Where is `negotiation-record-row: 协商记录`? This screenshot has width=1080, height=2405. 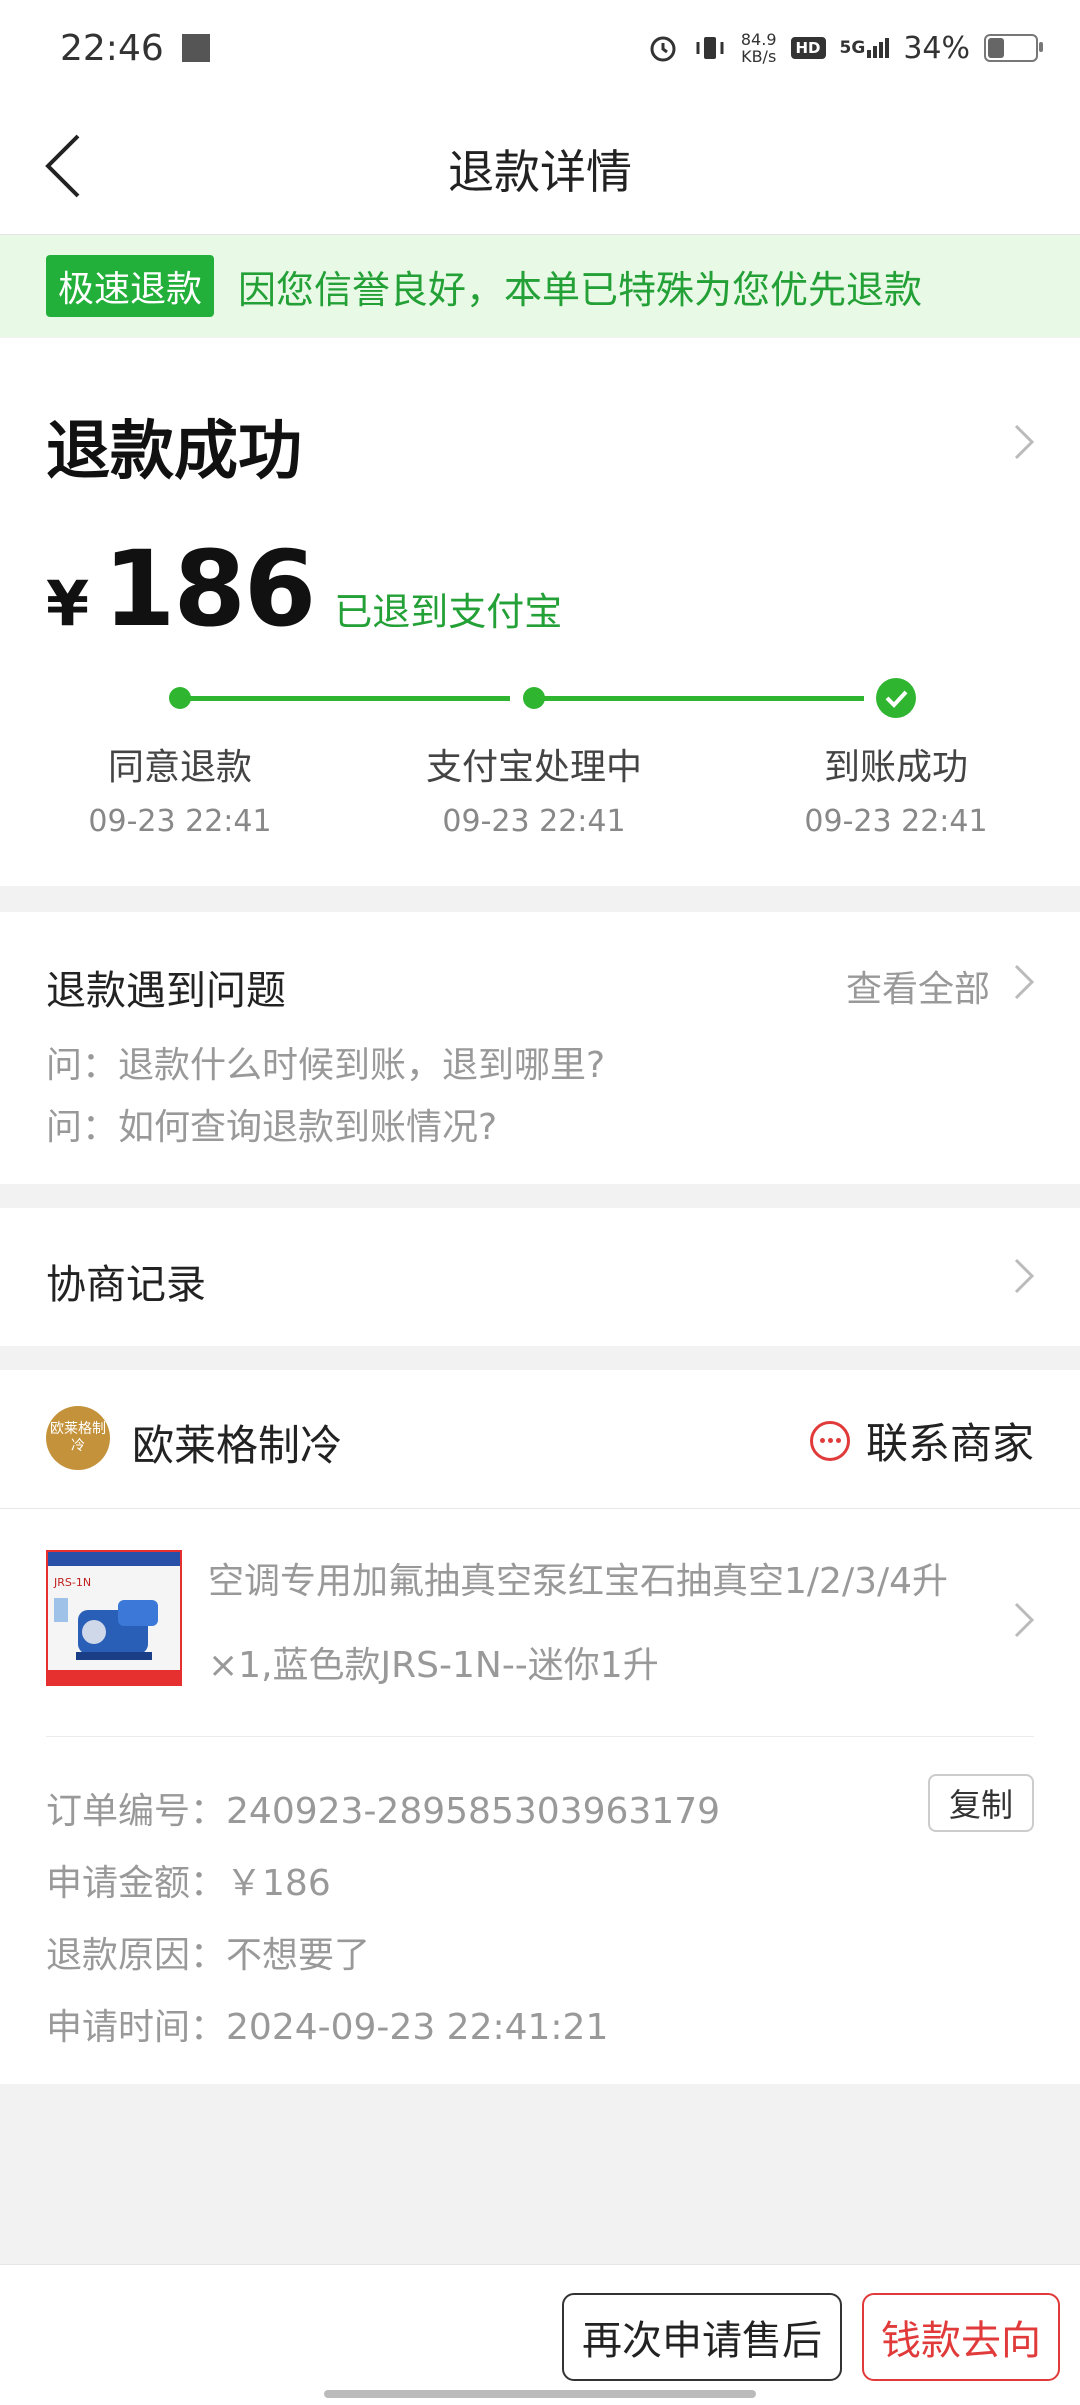
negotiation-record-row: 协商记录 is located at coordinates (540, 1277).